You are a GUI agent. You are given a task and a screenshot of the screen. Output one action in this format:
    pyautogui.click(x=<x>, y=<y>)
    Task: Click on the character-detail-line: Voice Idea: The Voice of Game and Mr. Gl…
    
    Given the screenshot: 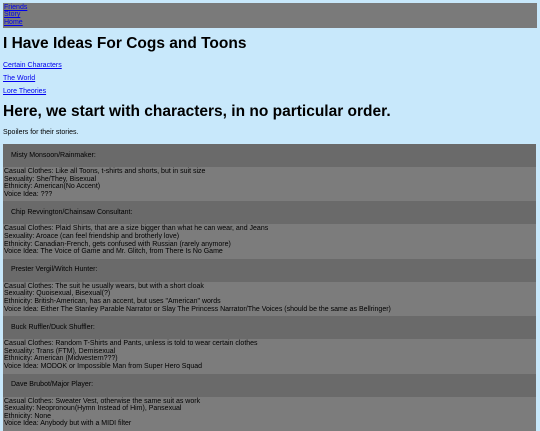 What is the action you would take?
    pyautogui.click(x=113, y=252)
    